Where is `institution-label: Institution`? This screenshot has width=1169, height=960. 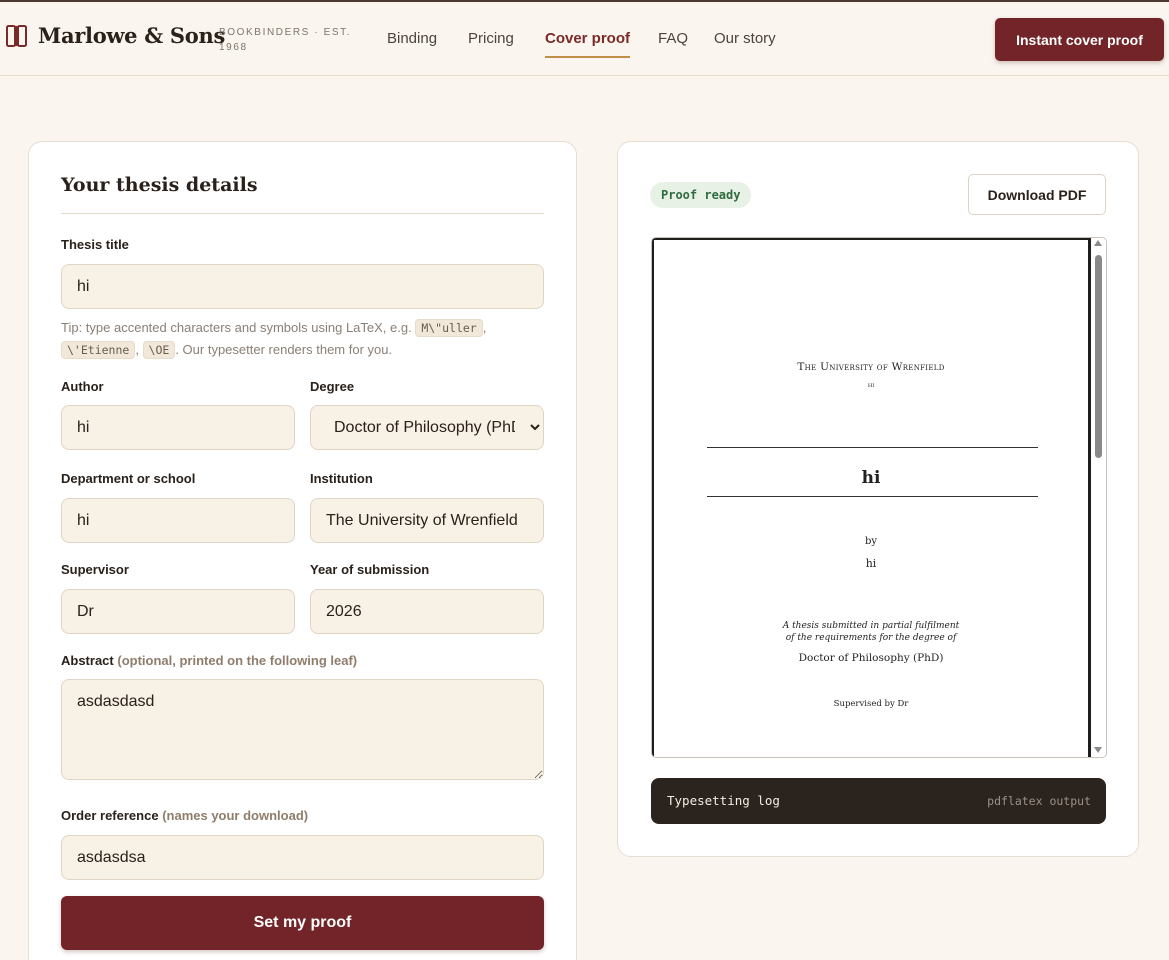
institution-label: Institution is located at coordinates (341, 478).